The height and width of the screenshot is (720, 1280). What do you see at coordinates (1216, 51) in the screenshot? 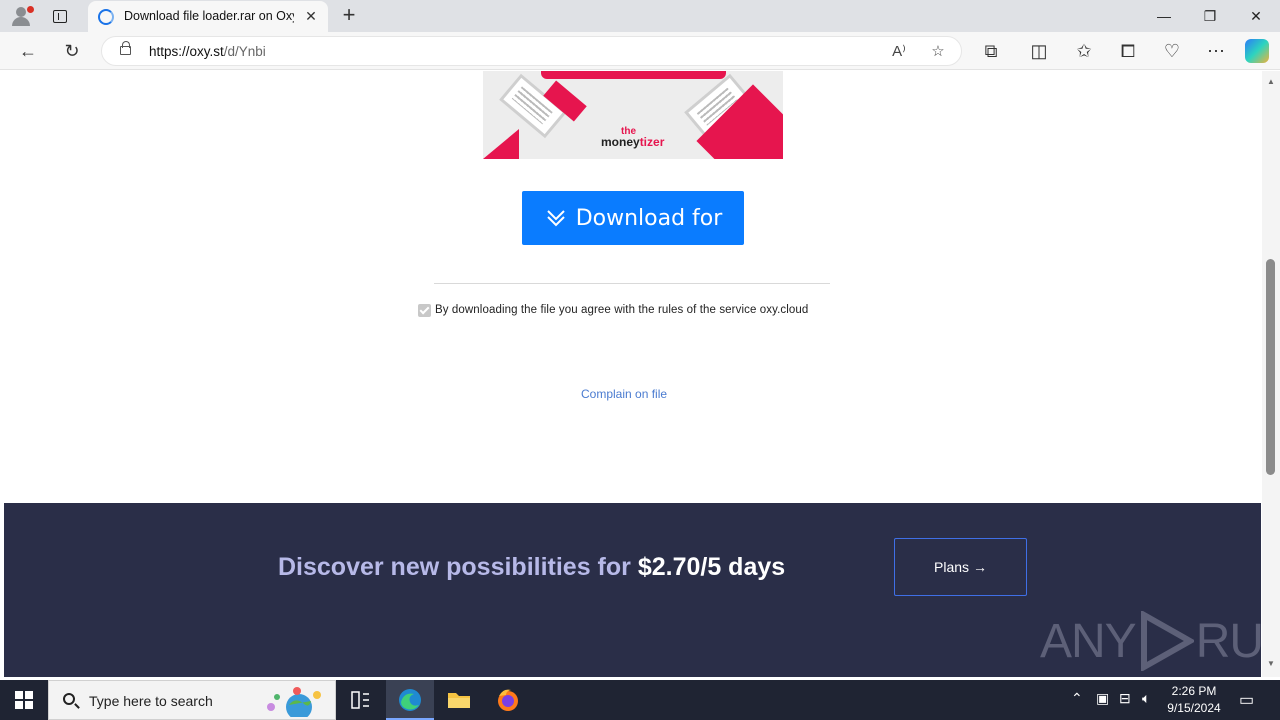
I see `more-menu-icon: ⋯` at bounding box center [1216, 51].